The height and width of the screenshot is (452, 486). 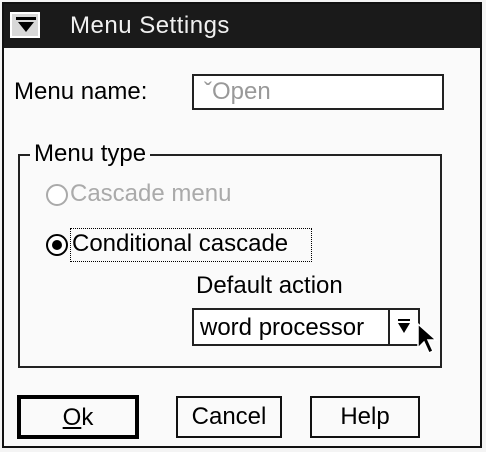 I want to click on menu-name-input: ˇOpen, so click(x=318, y=92).